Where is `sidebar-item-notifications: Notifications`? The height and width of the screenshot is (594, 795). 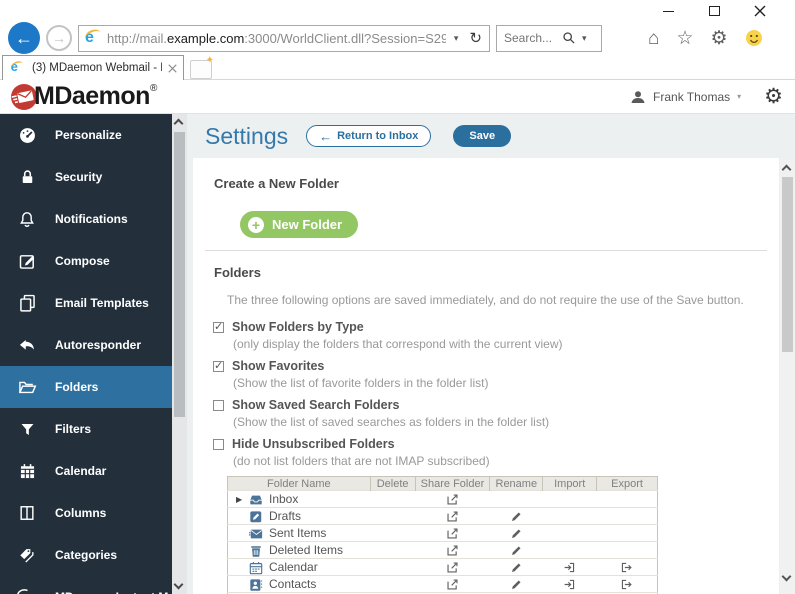 sidebar-item-notifications: Notifications is located at coordinates (86, 219).